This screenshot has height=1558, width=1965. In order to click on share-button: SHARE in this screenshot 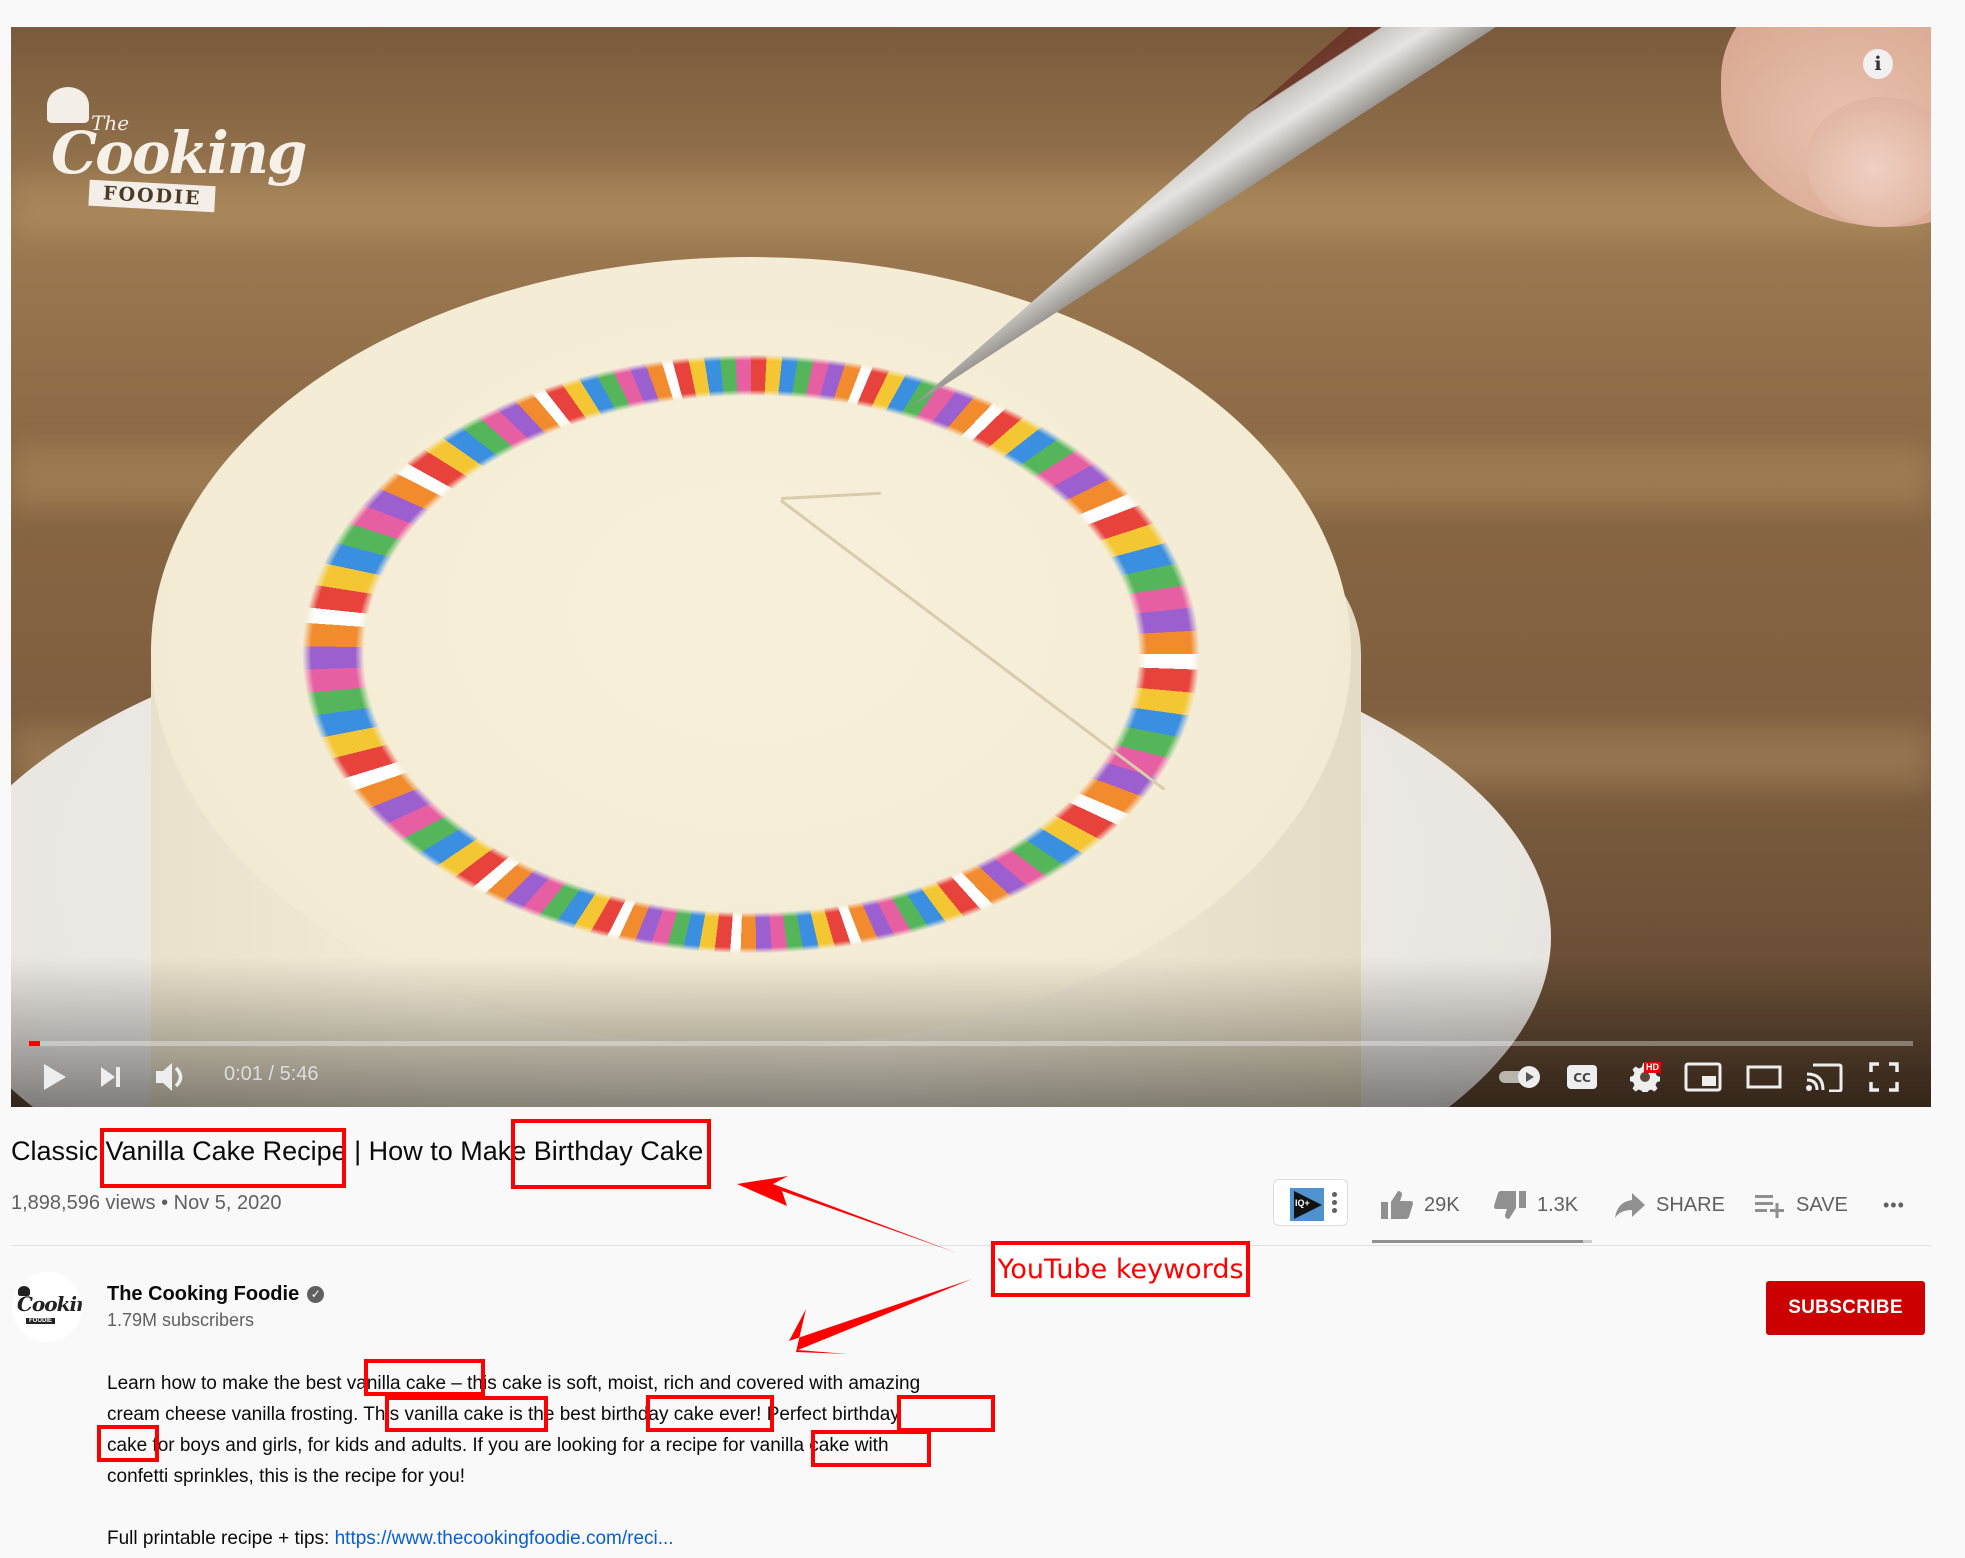, I will do `click(1669, 1205)`.